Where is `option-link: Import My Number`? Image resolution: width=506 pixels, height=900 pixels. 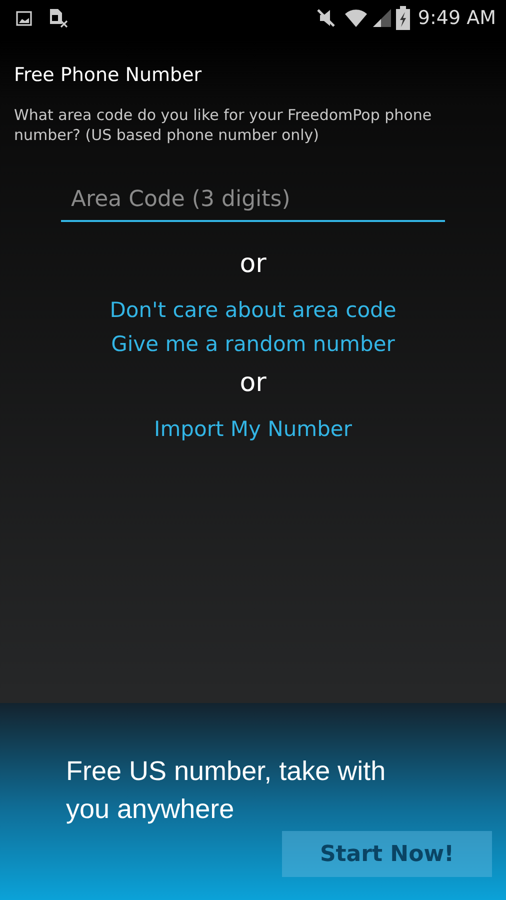
option-link: Import My Number is located at coordinates (253, 430).